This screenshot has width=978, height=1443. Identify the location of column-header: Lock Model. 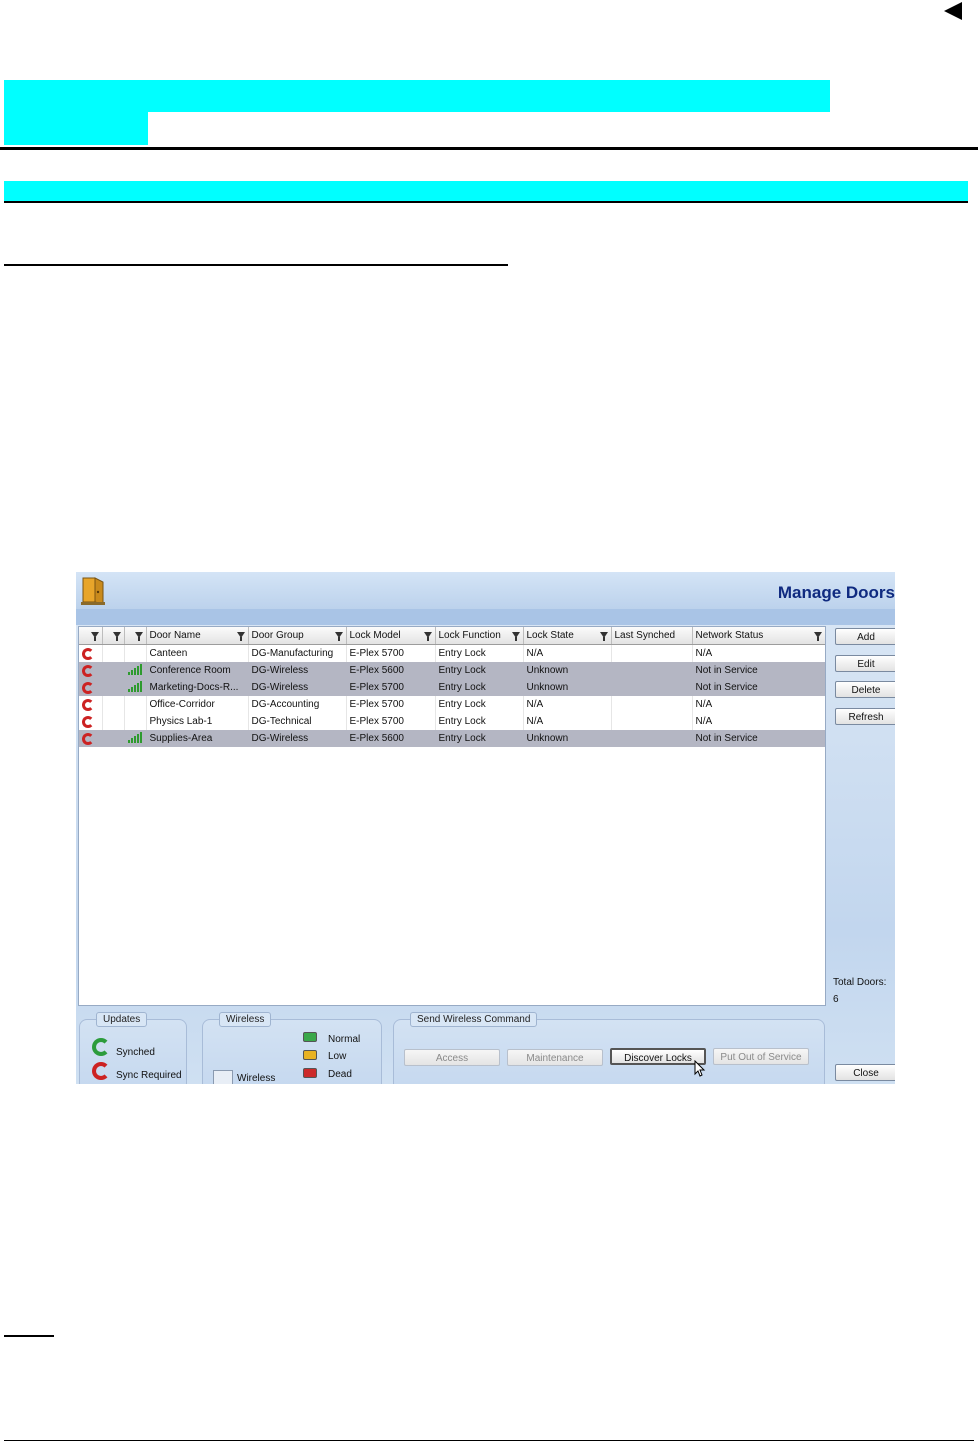
(391, 636).